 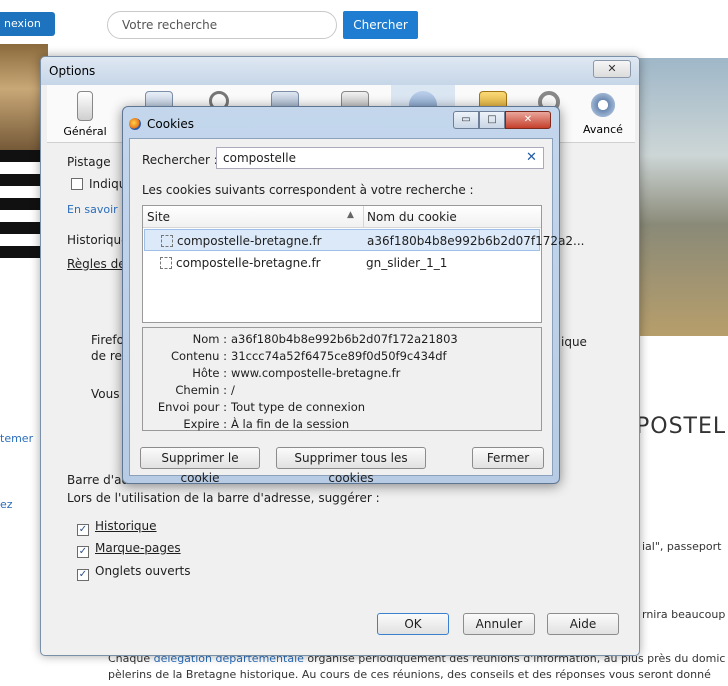 I want to click on text-fragment: rnira beaucoup, so click(x=684, y=614).